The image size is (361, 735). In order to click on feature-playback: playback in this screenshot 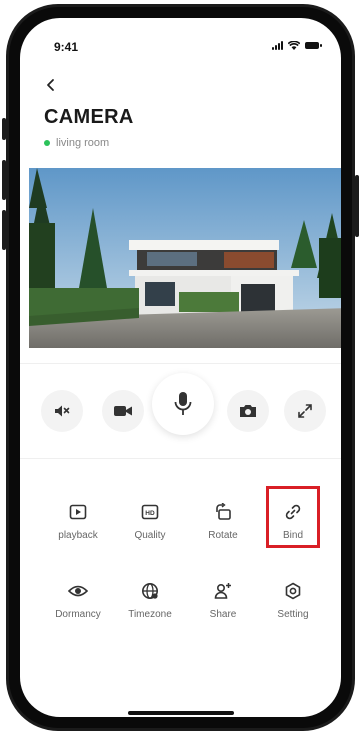, I will do `click(78, 521)`.